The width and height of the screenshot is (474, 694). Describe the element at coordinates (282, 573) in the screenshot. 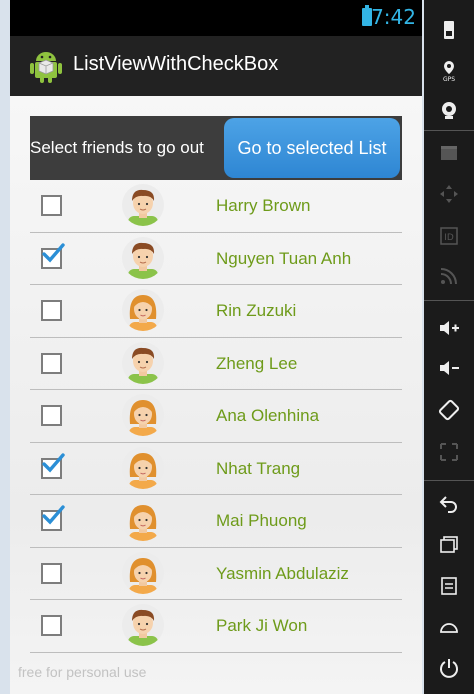

I see `friend-name: Yasmin Abdulaziz` at that location.